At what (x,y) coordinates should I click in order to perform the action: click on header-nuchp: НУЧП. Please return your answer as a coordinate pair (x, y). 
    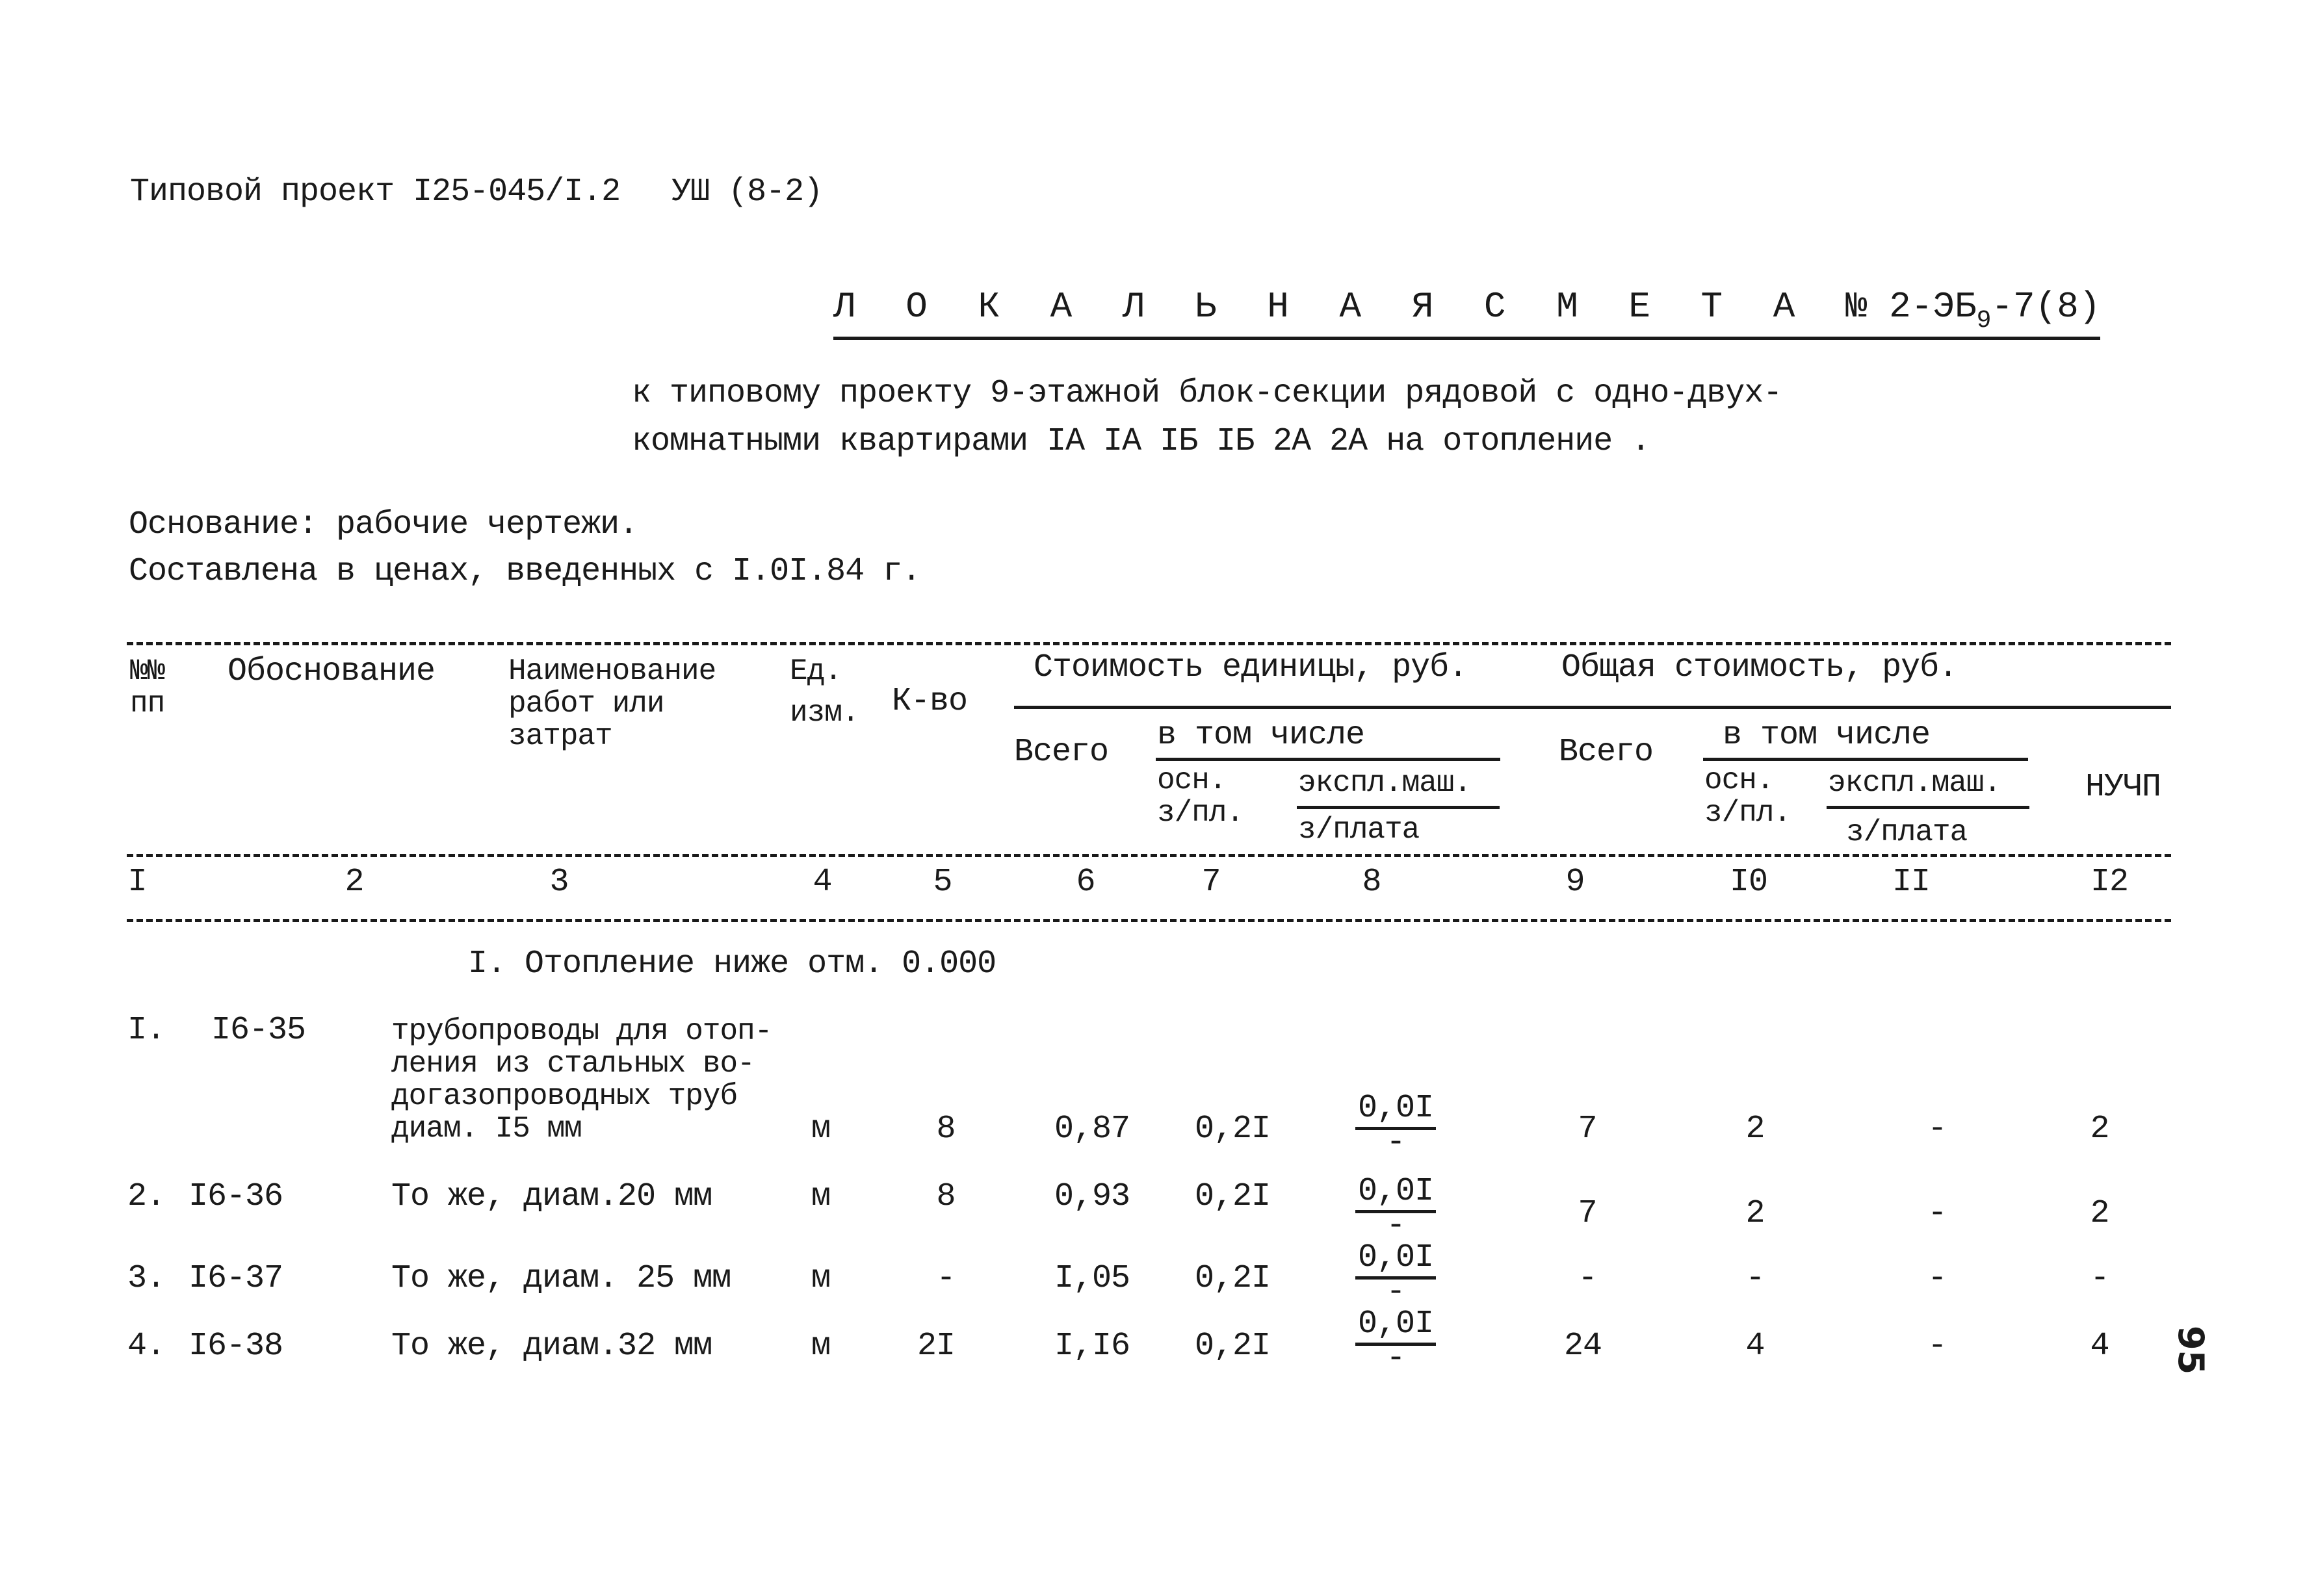
    Looking at the image, I should click on (2123, 787).